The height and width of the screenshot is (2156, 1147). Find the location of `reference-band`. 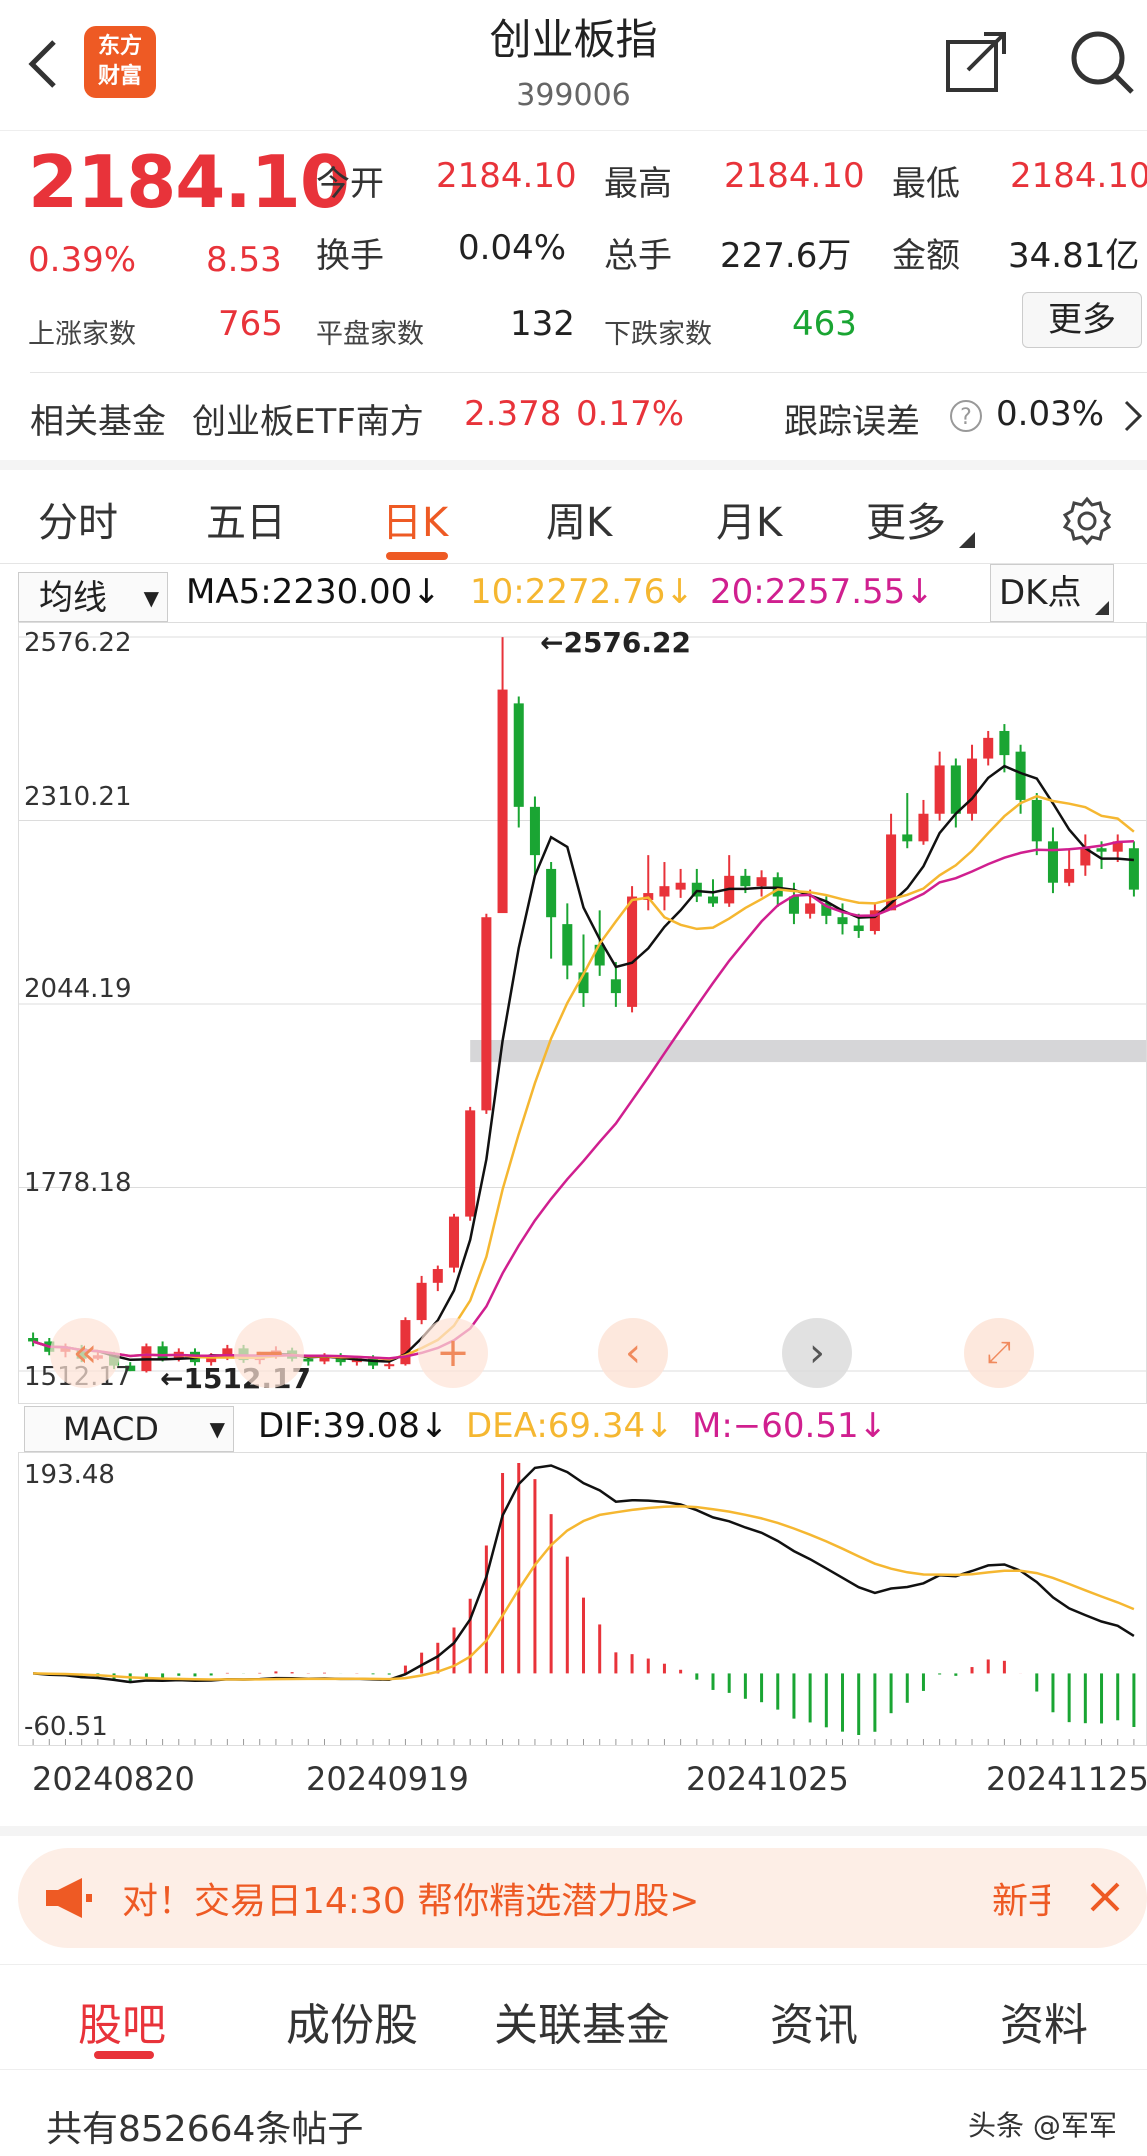

reference-band is located at coordinates (808, 1051).